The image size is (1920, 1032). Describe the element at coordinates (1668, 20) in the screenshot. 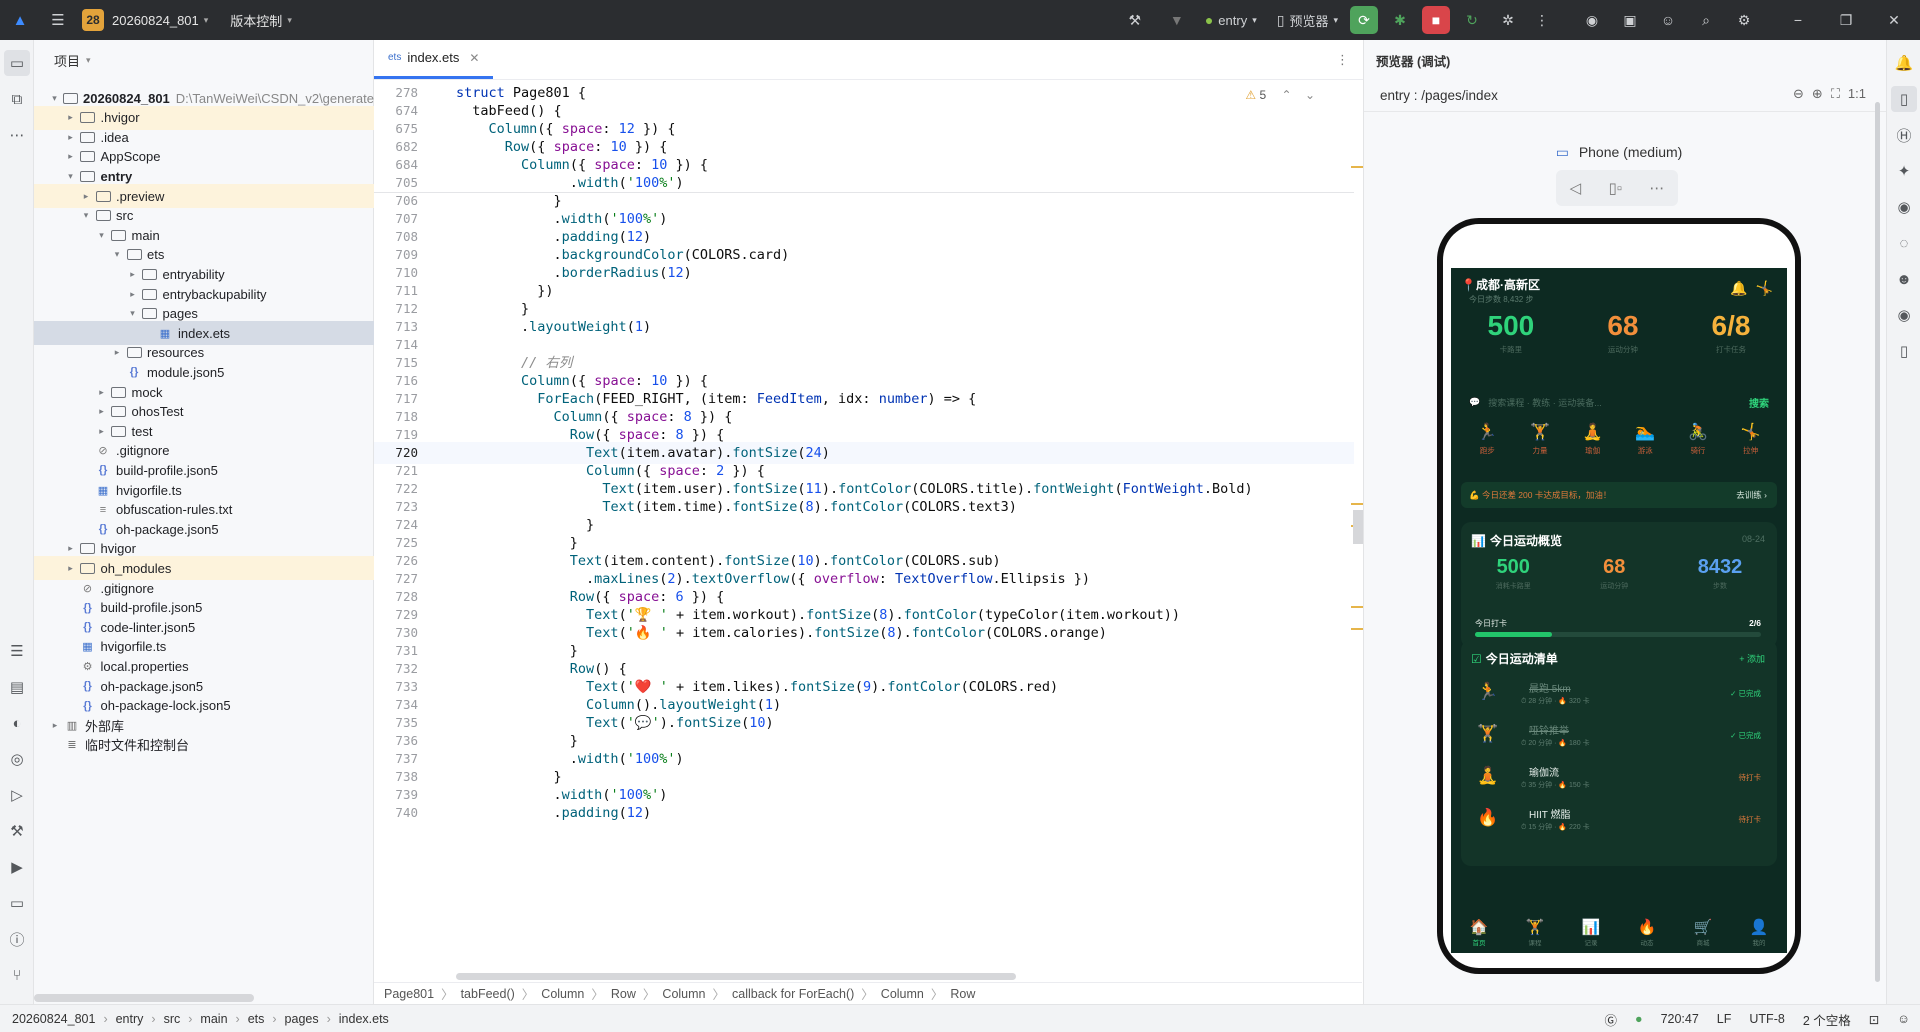

I see `account-icon: ☺` at that location.